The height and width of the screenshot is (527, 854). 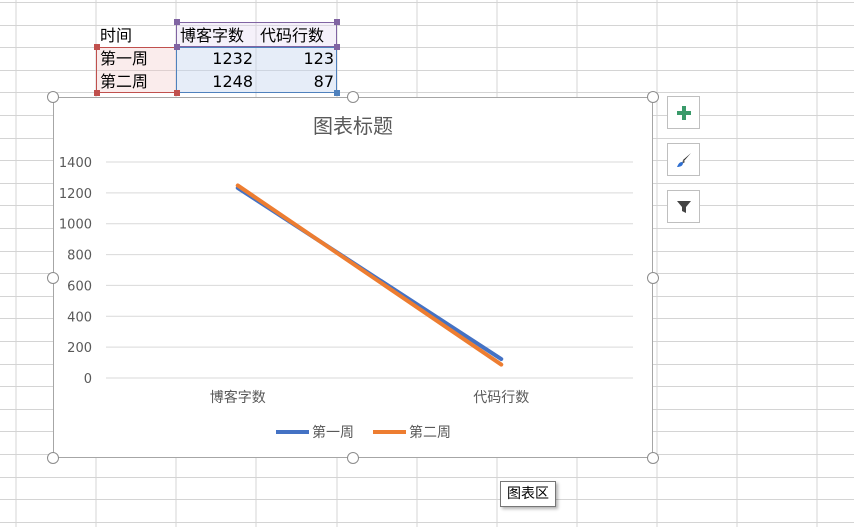 What do you see at coordinates (353, 126) in the screenshot?
I see `chart-title: 图表标题` at bounding box center [353, 126].